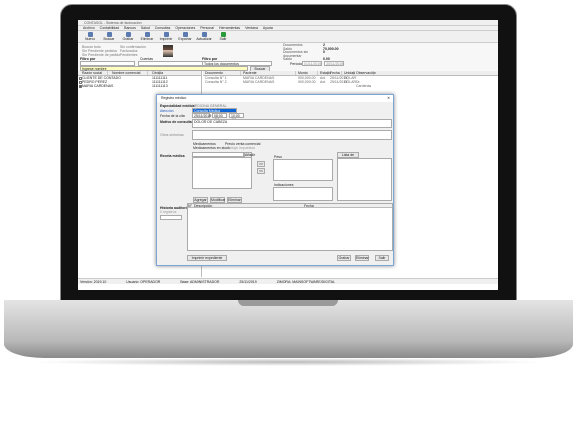 The height and width of the screenshot is (433, 577). What do you see at coordinates (323, 82) in the screenshot?
I see `cell: Act.` at bounding box center [323, 82].